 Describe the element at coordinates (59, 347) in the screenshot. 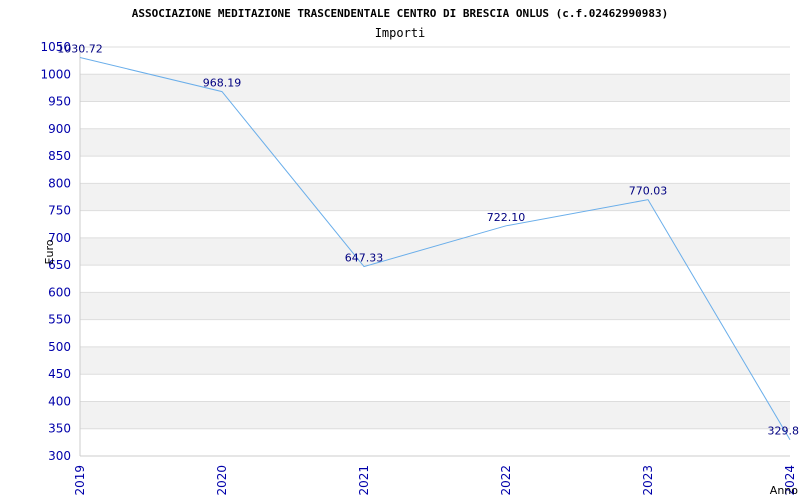

I see `y-tick-label: 500` at that location.